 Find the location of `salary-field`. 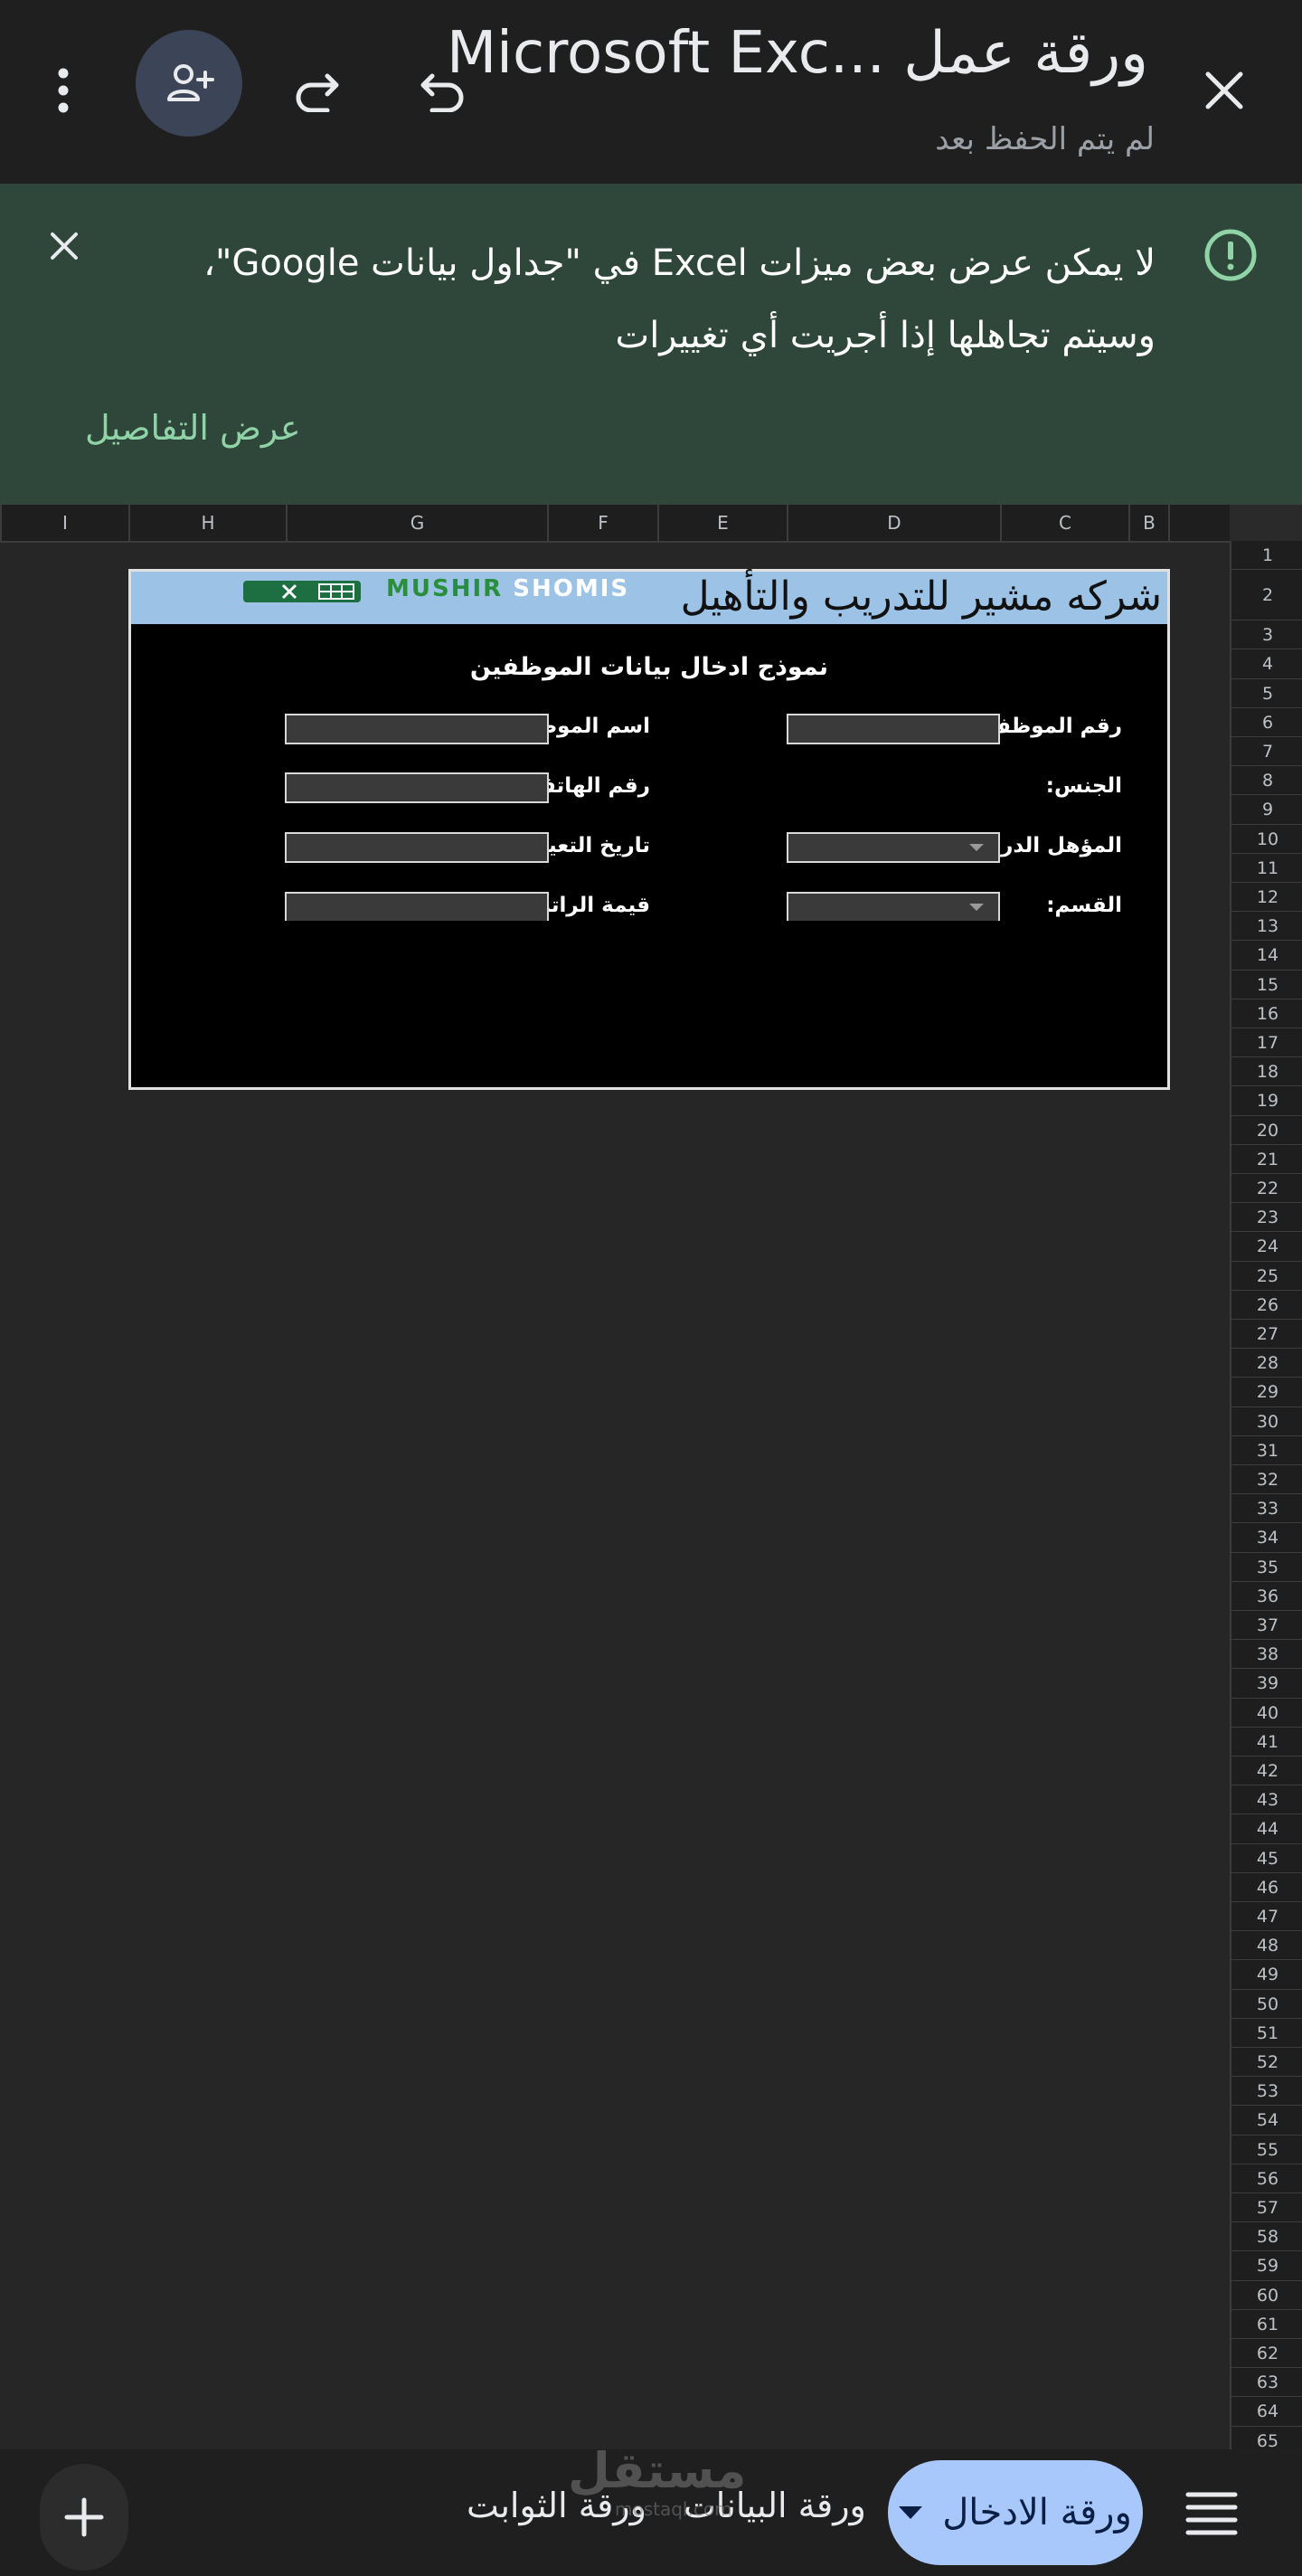

salary-field is located at coordinates (417, 906).